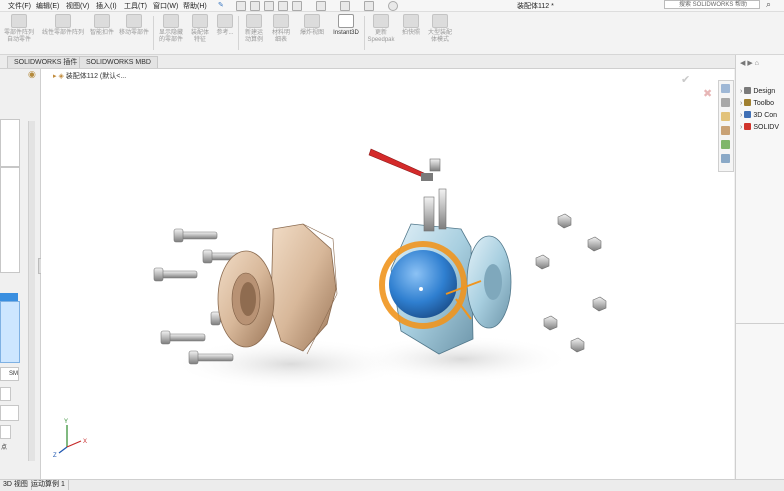  I want to click on pin-icon: ✎, so click(221, 5).